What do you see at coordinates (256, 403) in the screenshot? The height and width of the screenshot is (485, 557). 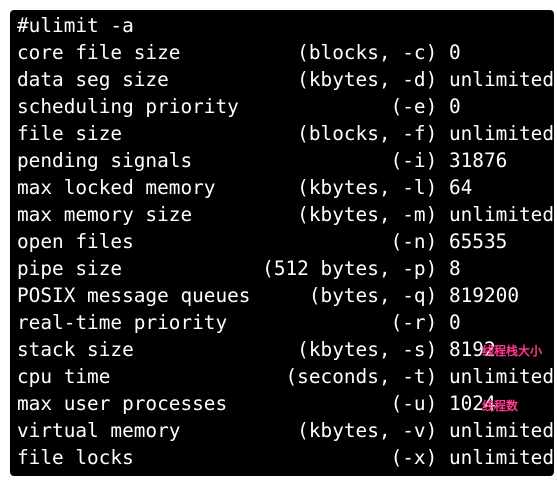 I see `terminal-output-line: max user processes (-u) 1024` at bounding box center [256, 403].